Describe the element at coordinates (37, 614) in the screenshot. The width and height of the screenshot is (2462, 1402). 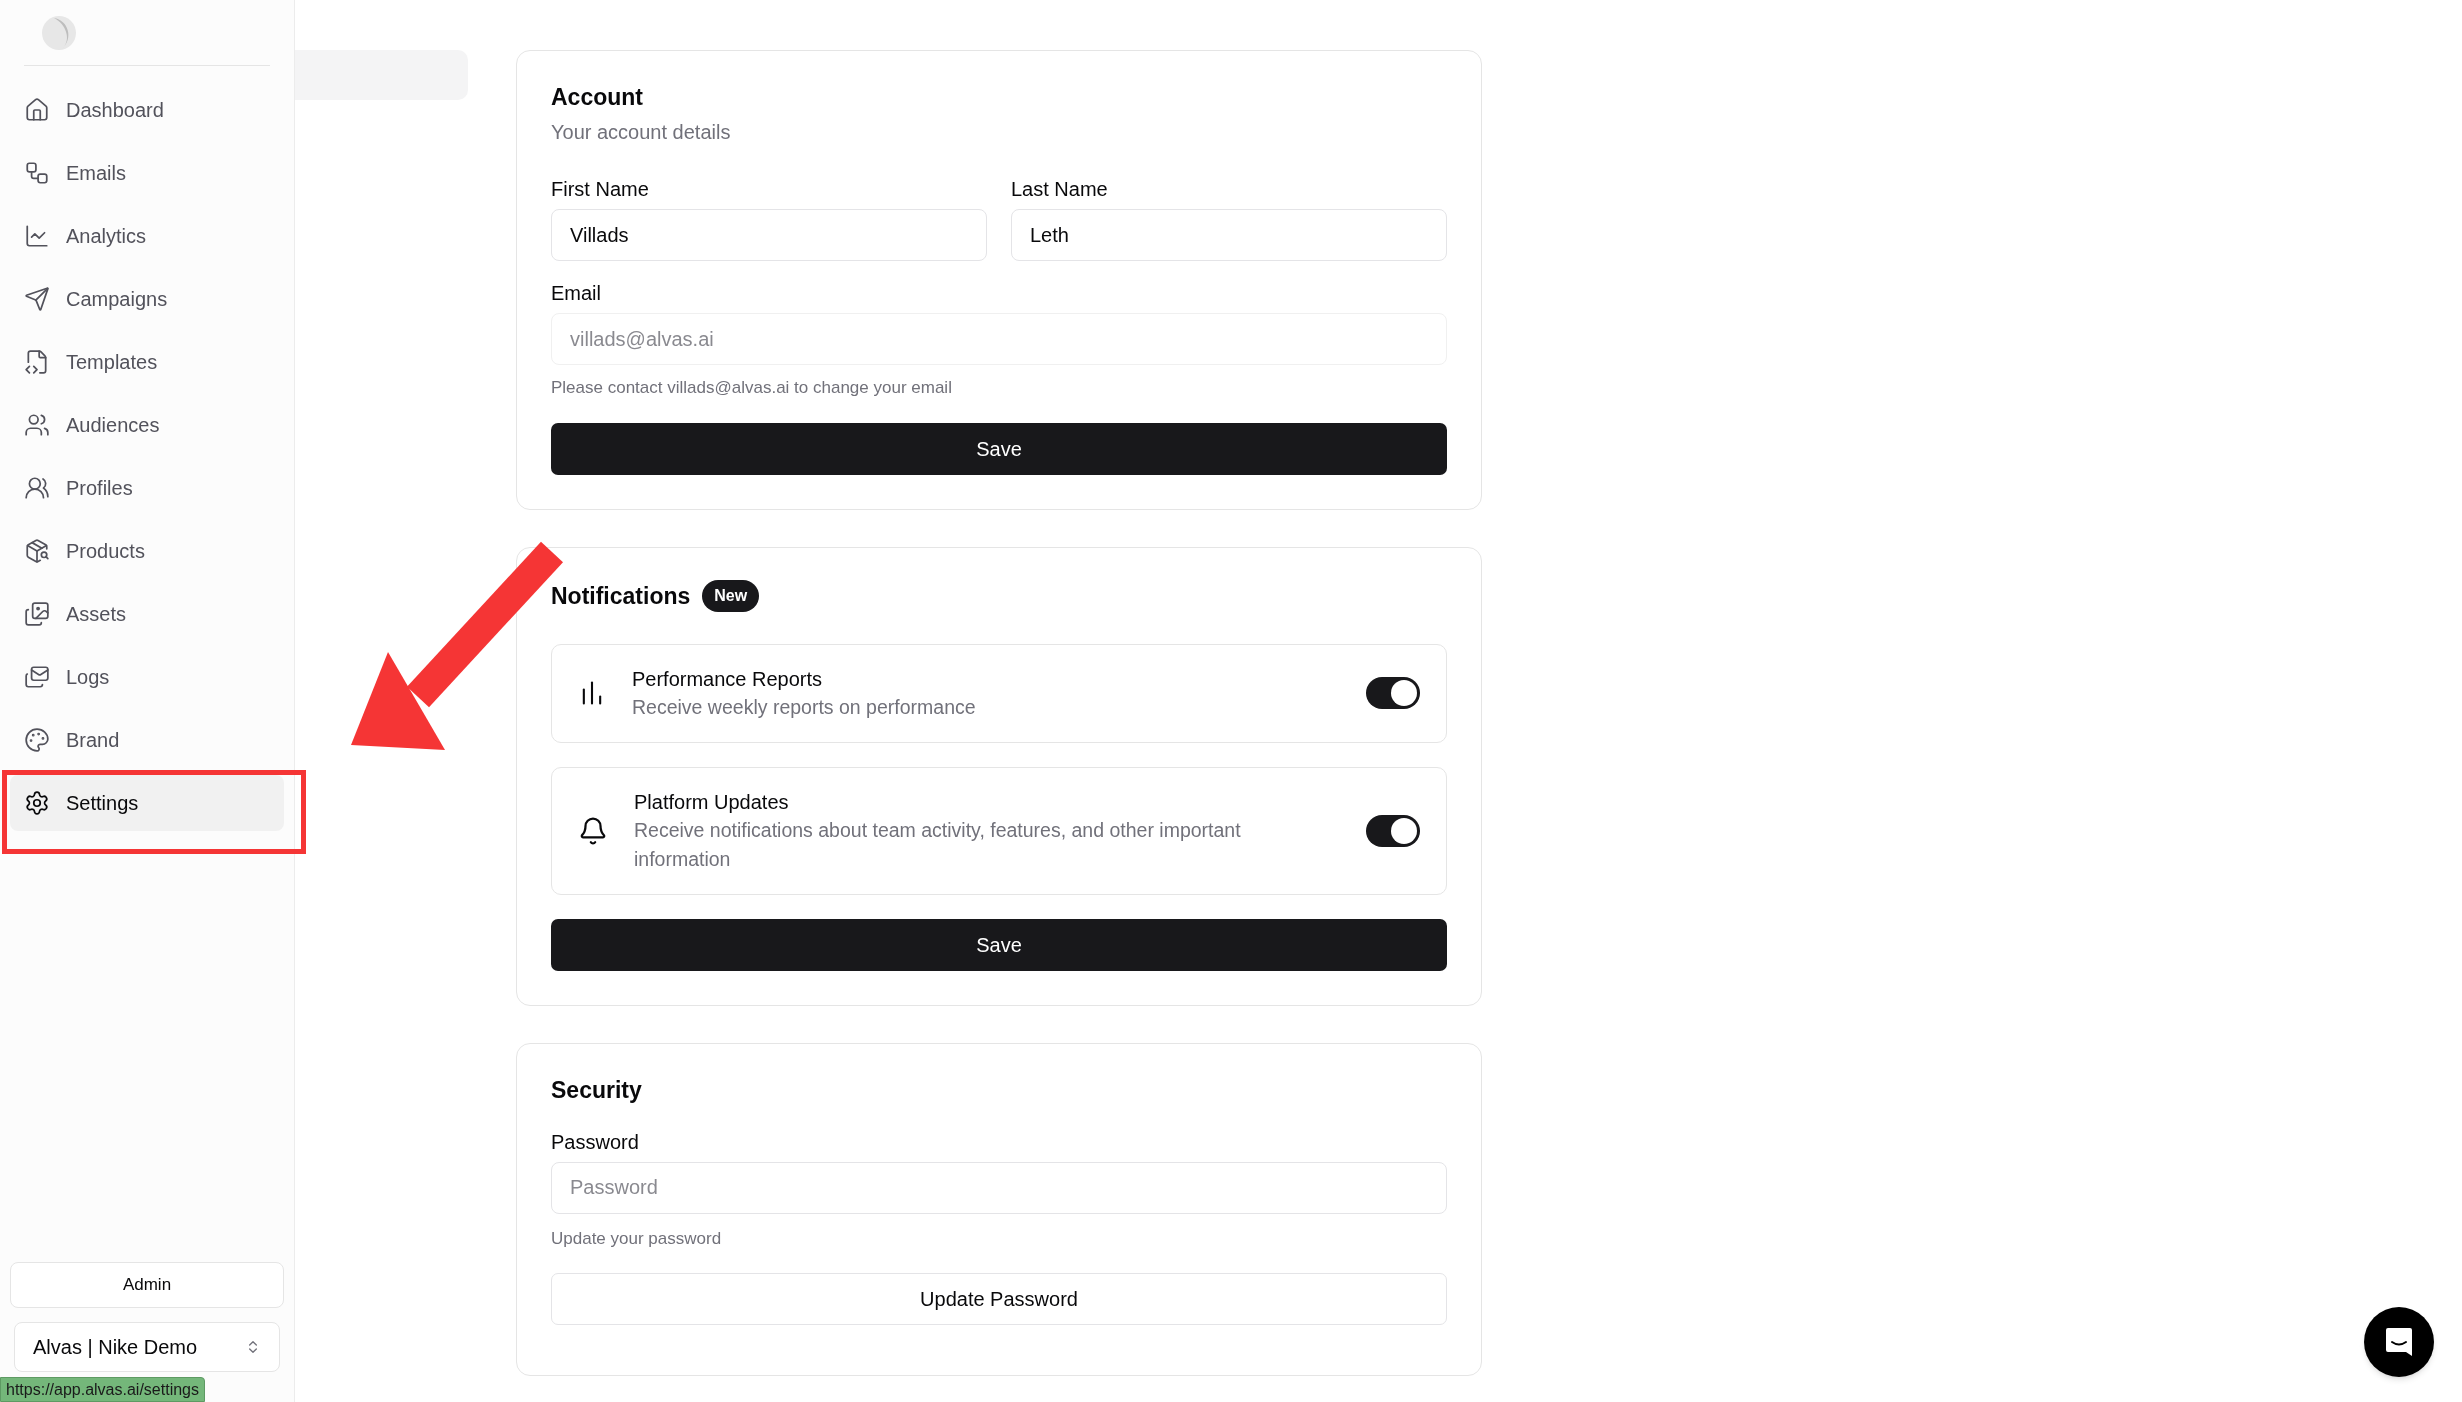
I see `images-icon` at that location.